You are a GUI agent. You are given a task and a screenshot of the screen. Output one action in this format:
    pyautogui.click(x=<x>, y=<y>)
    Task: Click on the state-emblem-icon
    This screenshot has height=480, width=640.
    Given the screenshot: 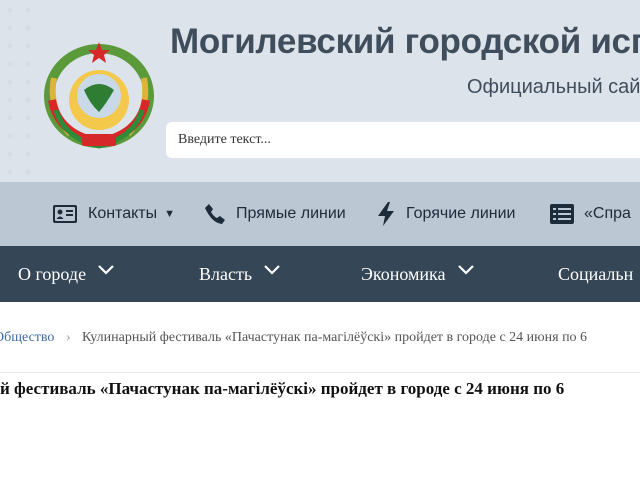 What is the action you would take?
    pyautogui.click(x=99, y=94)
    